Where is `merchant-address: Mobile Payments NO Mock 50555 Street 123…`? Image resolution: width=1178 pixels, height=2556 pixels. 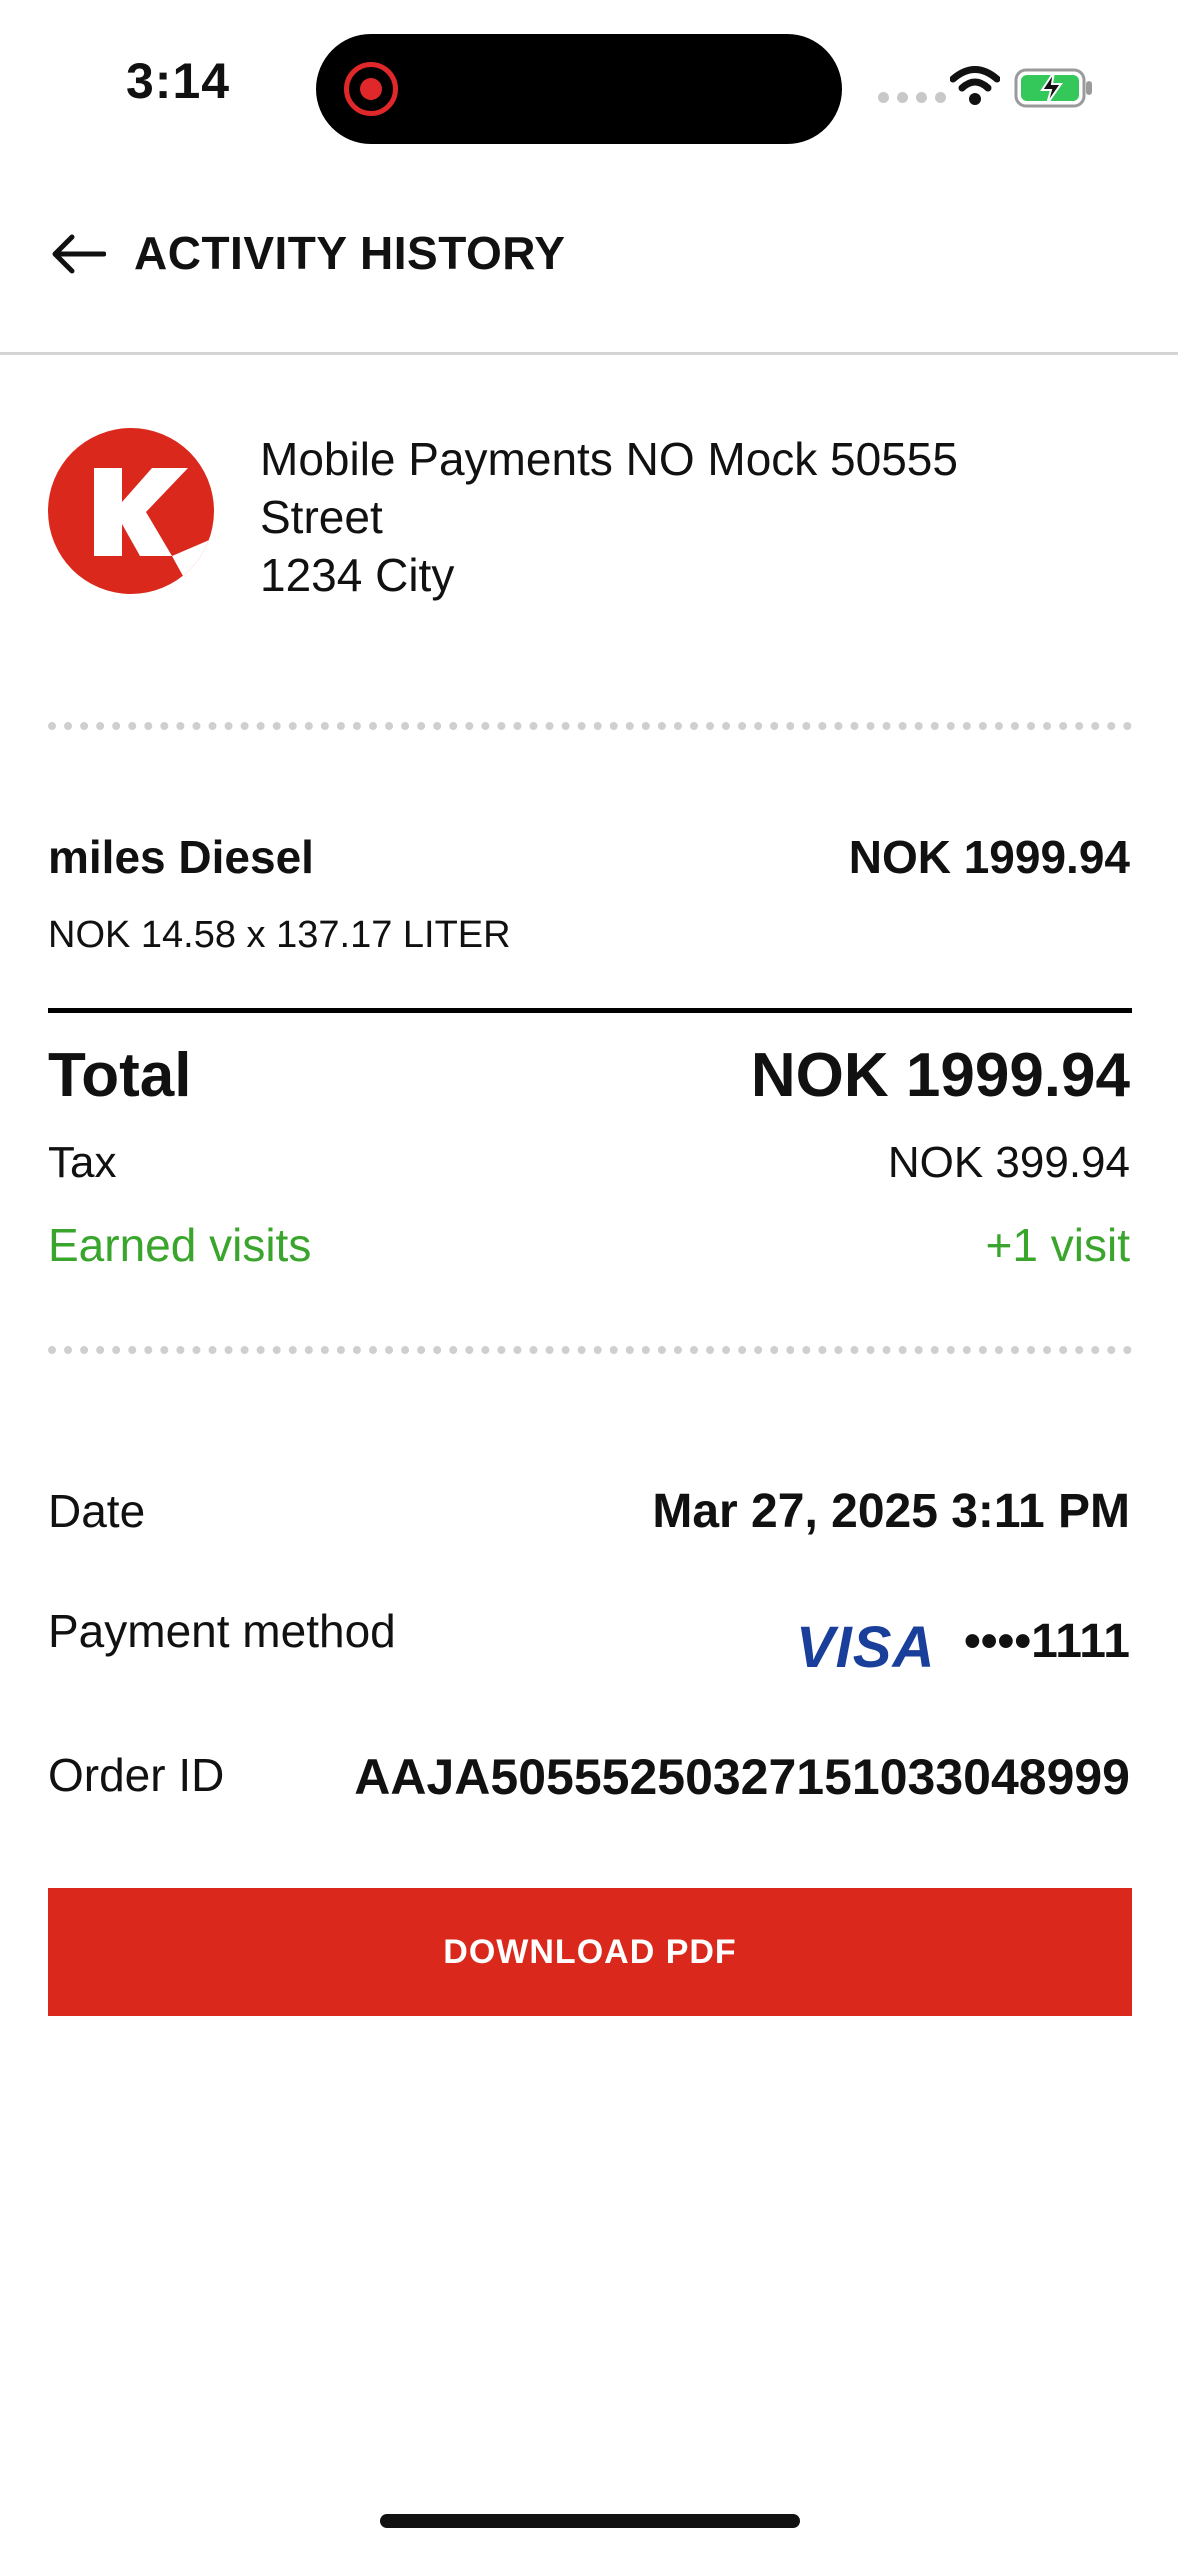 merchant-address: Mobile Payments NO Mock 50555 Street 123… is located at coordinates (609, 517).